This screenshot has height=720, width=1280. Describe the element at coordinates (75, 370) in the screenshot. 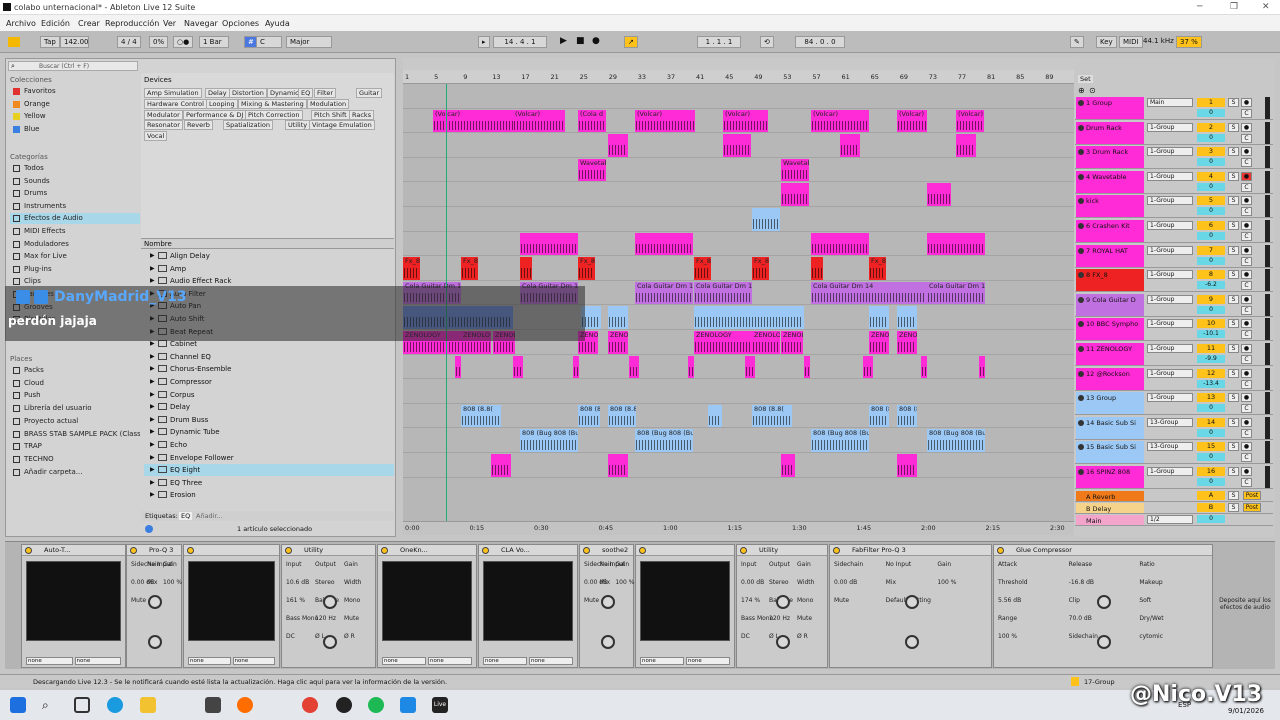

I see `place-item: Packs` at that location.